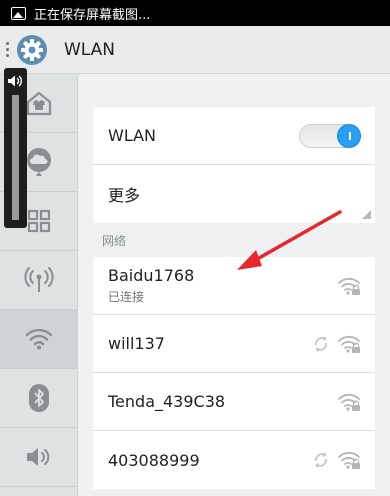 This screenshot has width=390, height=496. I want to click on more-settings-row: 更多, so click(234, 194).